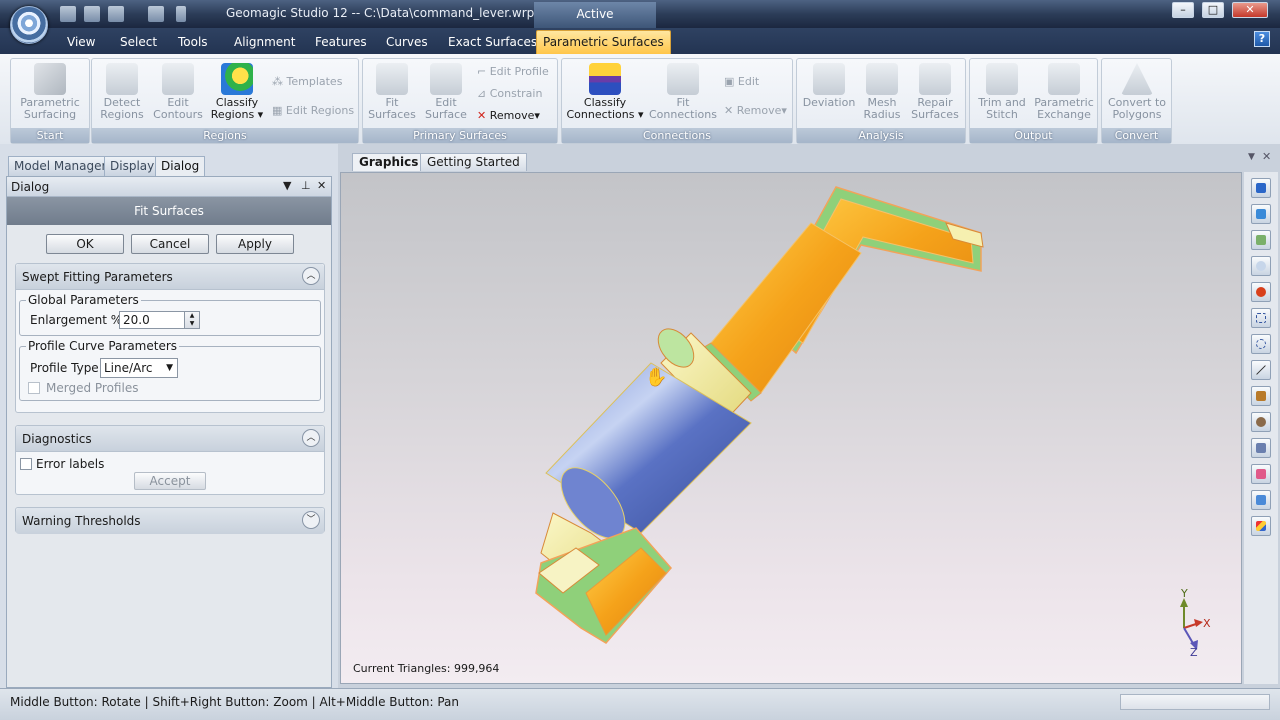  What do you see at coordinates (1261, 474) in the screenshot?
I see `select-visible-icon` at bounding box center [1261, 474].